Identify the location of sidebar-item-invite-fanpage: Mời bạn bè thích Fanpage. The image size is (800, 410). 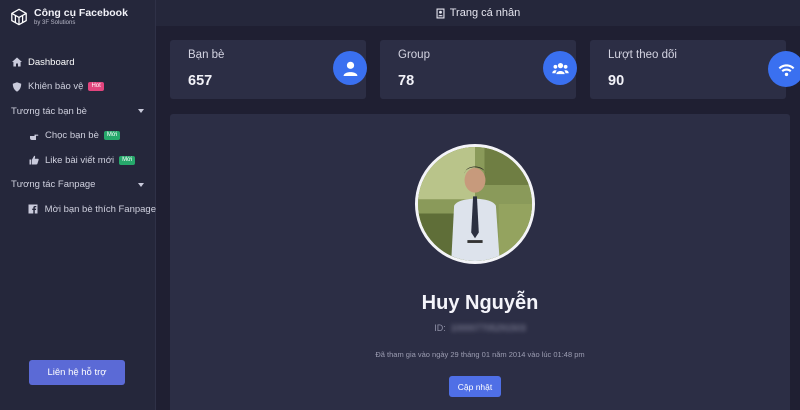
(78, 209).